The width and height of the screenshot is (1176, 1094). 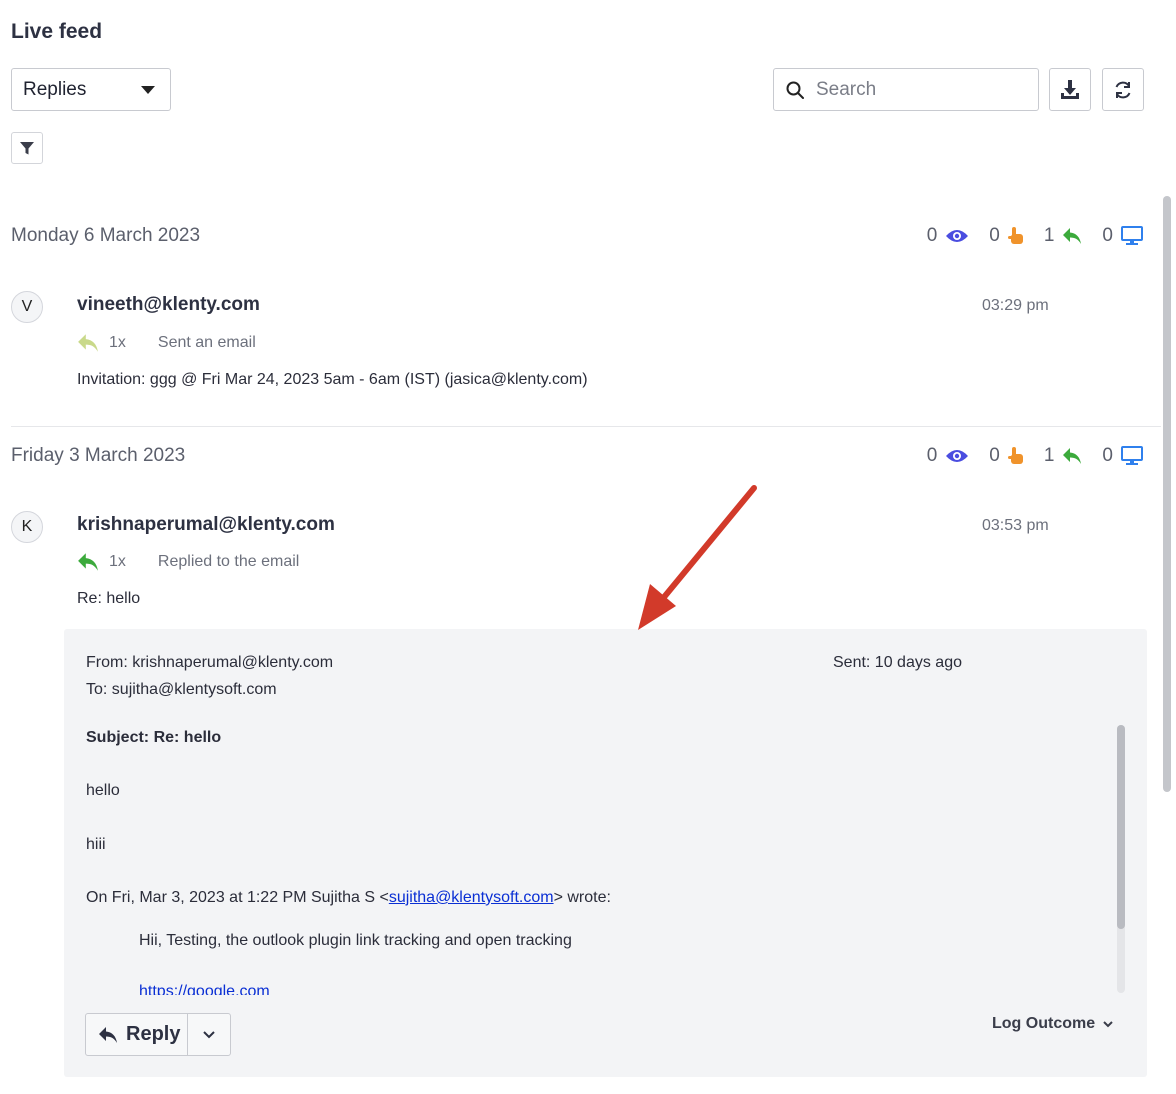 I want to click on log-outcome-button: Log Outcome, so click(x=1052, y=1024).